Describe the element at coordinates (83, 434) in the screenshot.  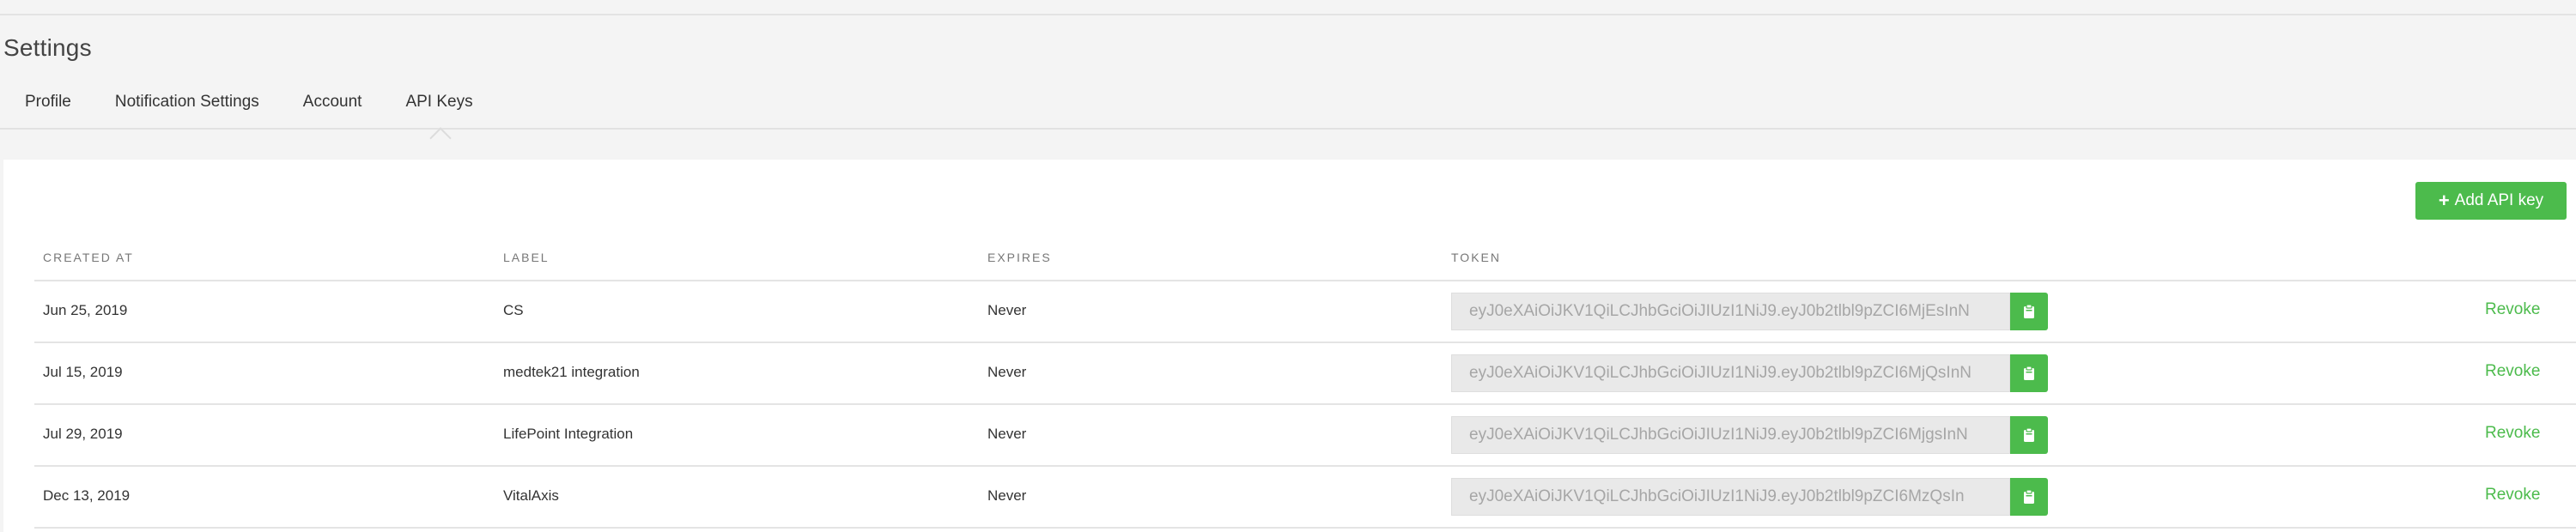
I see `created-at-cell: Jul 29, 2019` at that location.